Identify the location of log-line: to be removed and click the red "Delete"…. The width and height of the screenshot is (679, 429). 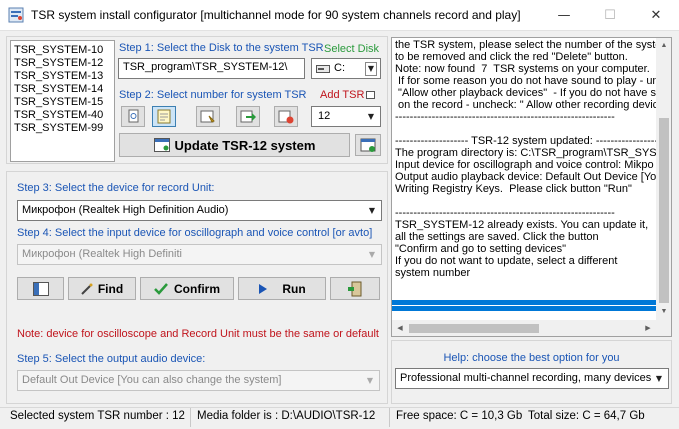
(511, 57).